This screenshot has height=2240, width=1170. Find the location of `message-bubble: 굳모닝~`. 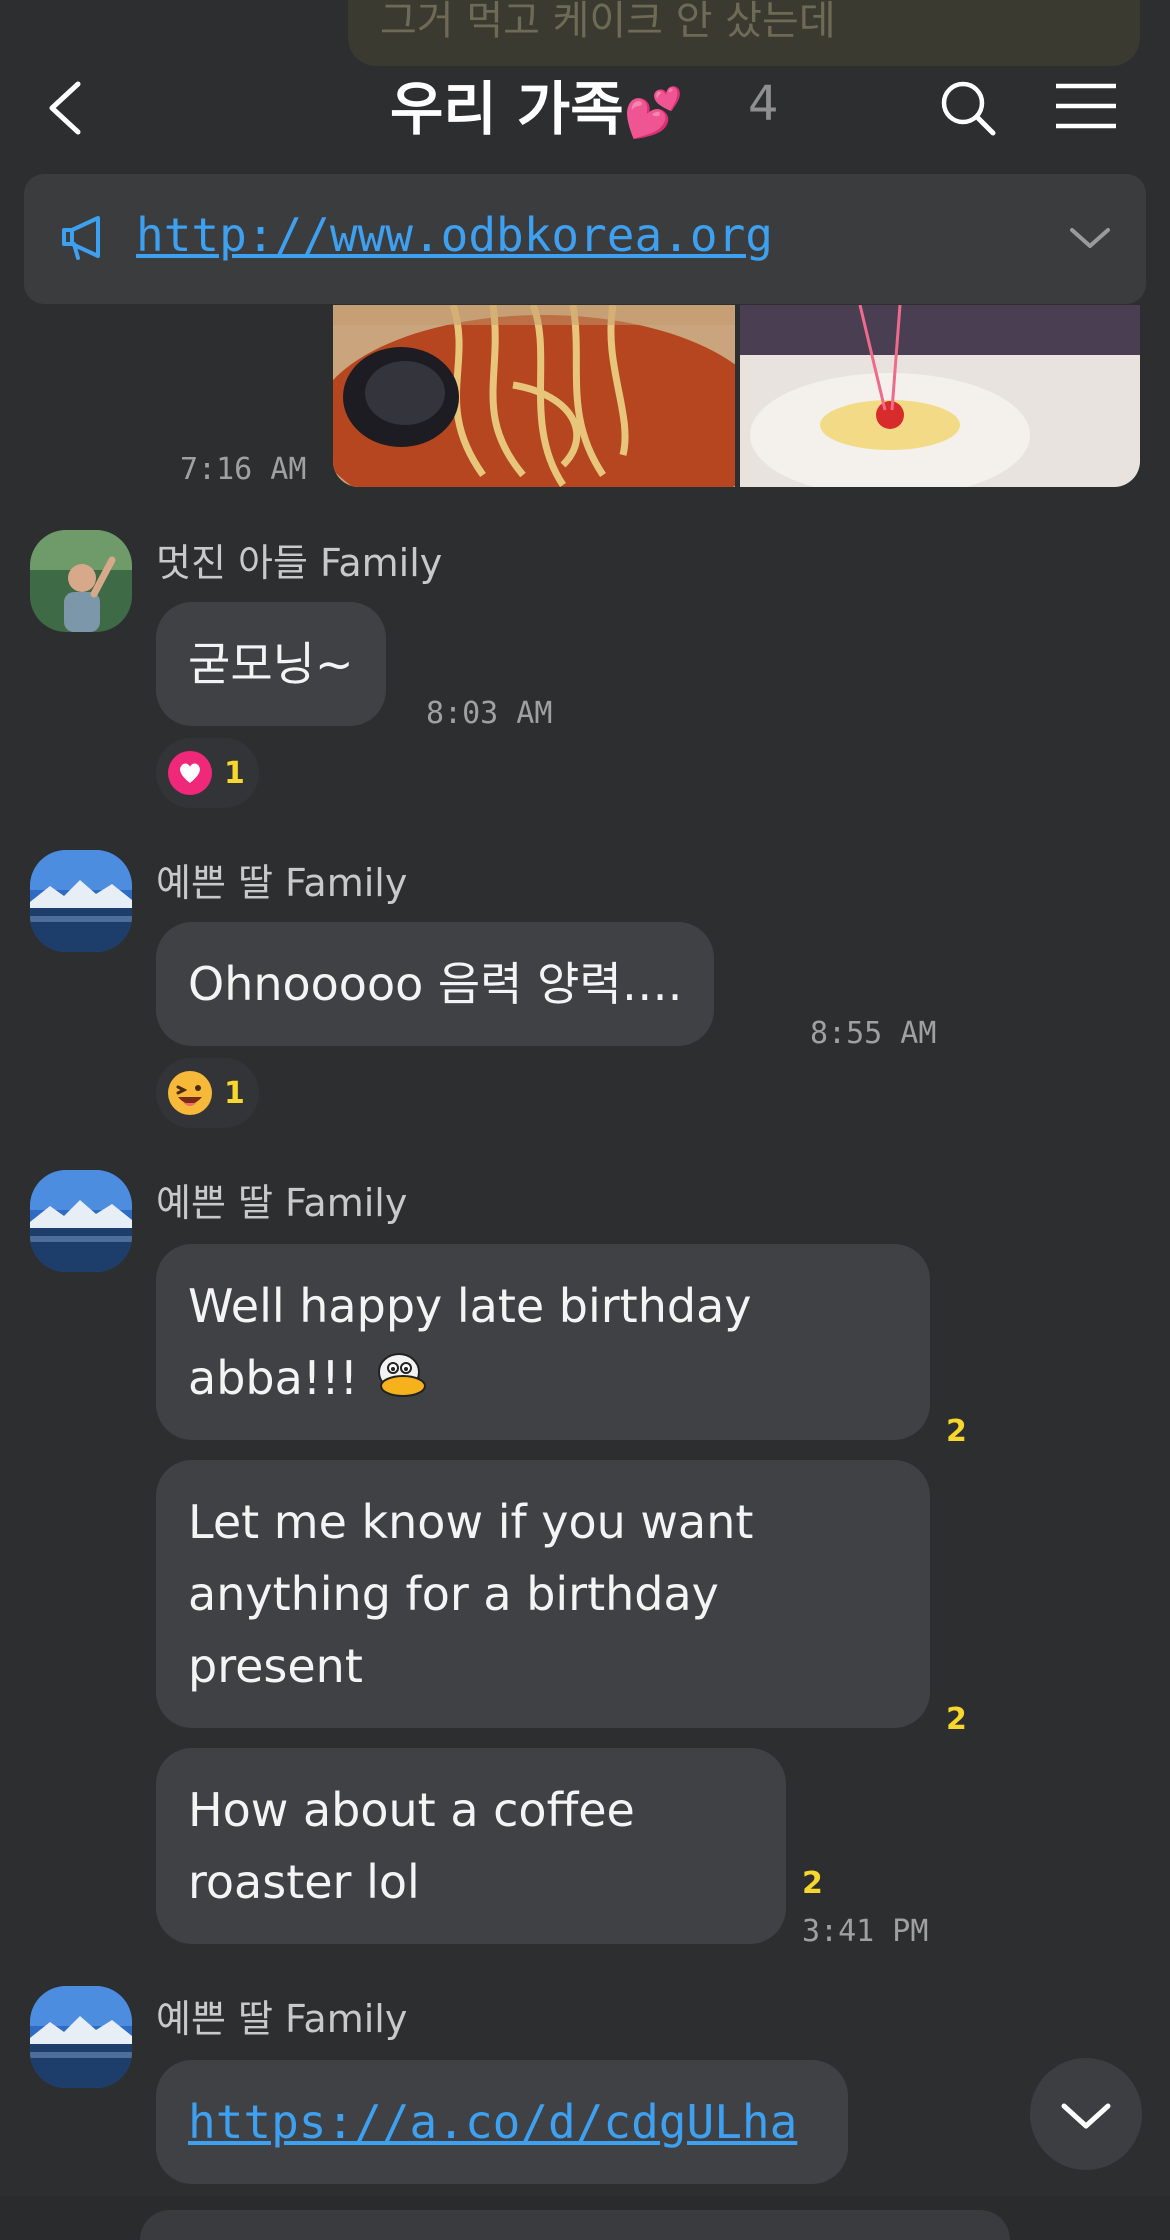

message-bubble: 굳모닝~ is located at coordinates (271, 664).